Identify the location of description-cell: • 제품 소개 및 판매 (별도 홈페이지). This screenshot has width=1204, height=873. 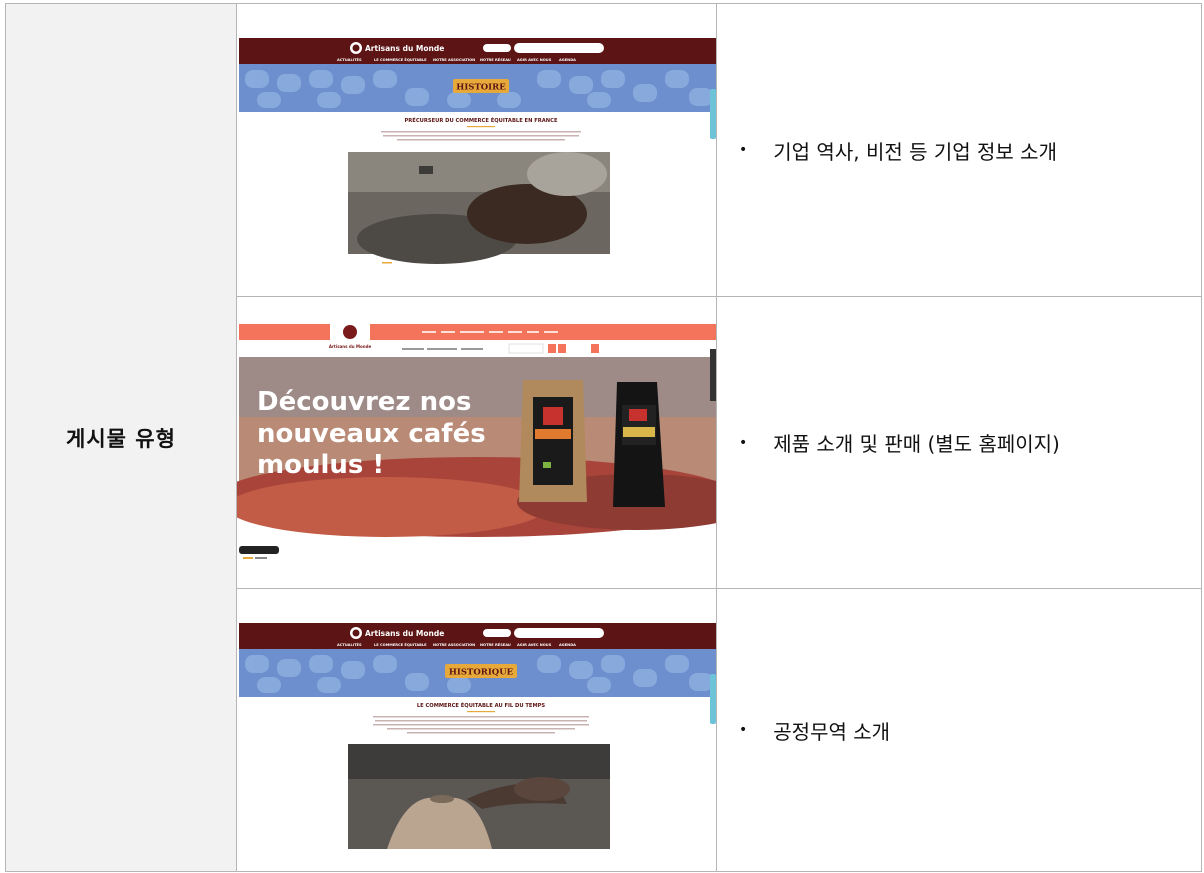
(959, 442).